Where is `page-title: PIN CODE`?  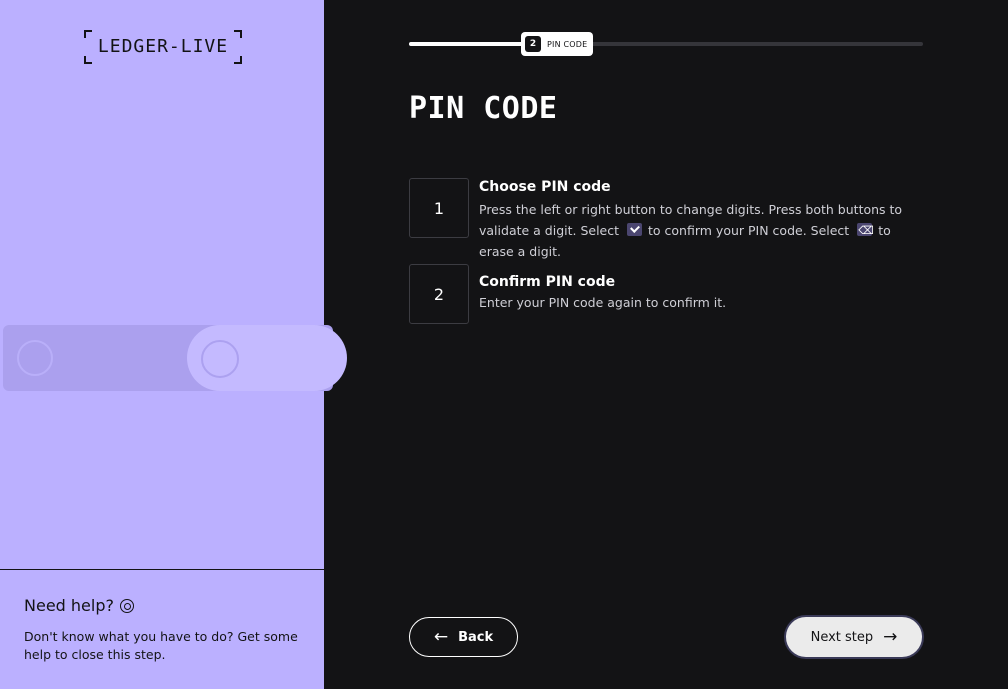 page-title: PIN CODE is located at coordinates (483, 108).